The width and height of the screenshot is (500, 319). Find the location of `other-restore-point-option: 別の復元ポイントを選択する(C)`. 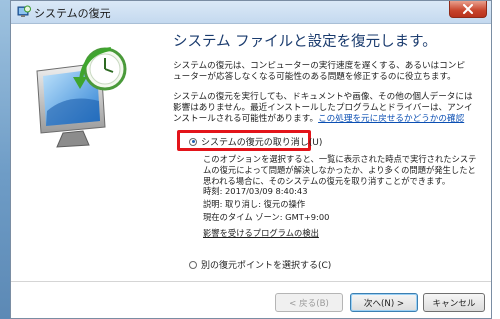

other-restore-point-option: 別の復元ポイントを選択する(C) is located at coordinates (260, 264).